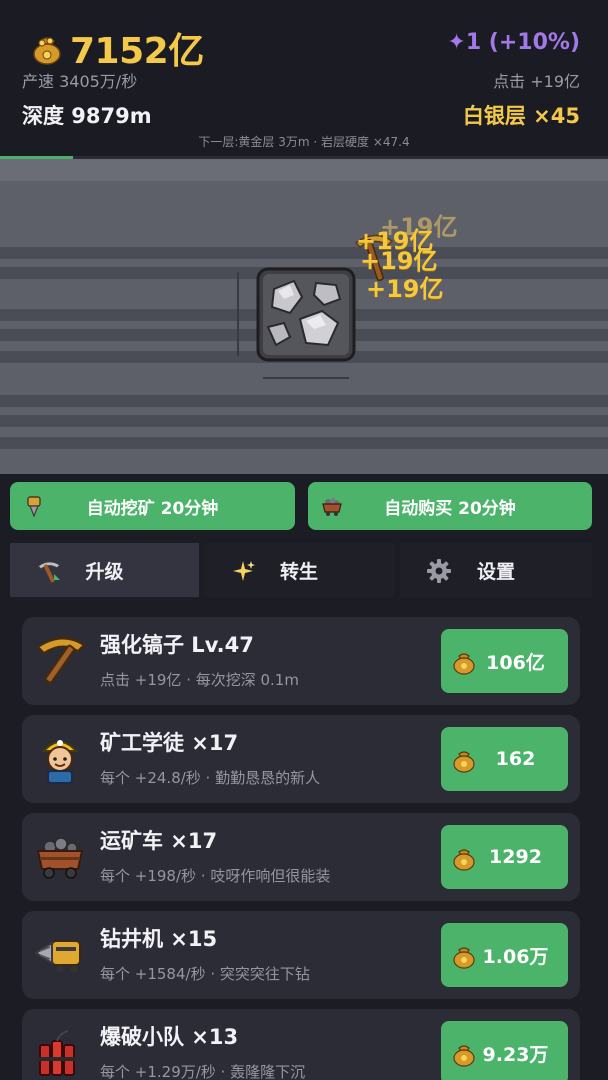 The height and width of the screenshot is (1080, 608). Describe the element at coordinates (301, 759) in the screenshot. I see `upgrade-card-miner: 矿工学徒 ×17 每个 +24.8/秒 · 勤勤恳恳的新人 162` at that location.